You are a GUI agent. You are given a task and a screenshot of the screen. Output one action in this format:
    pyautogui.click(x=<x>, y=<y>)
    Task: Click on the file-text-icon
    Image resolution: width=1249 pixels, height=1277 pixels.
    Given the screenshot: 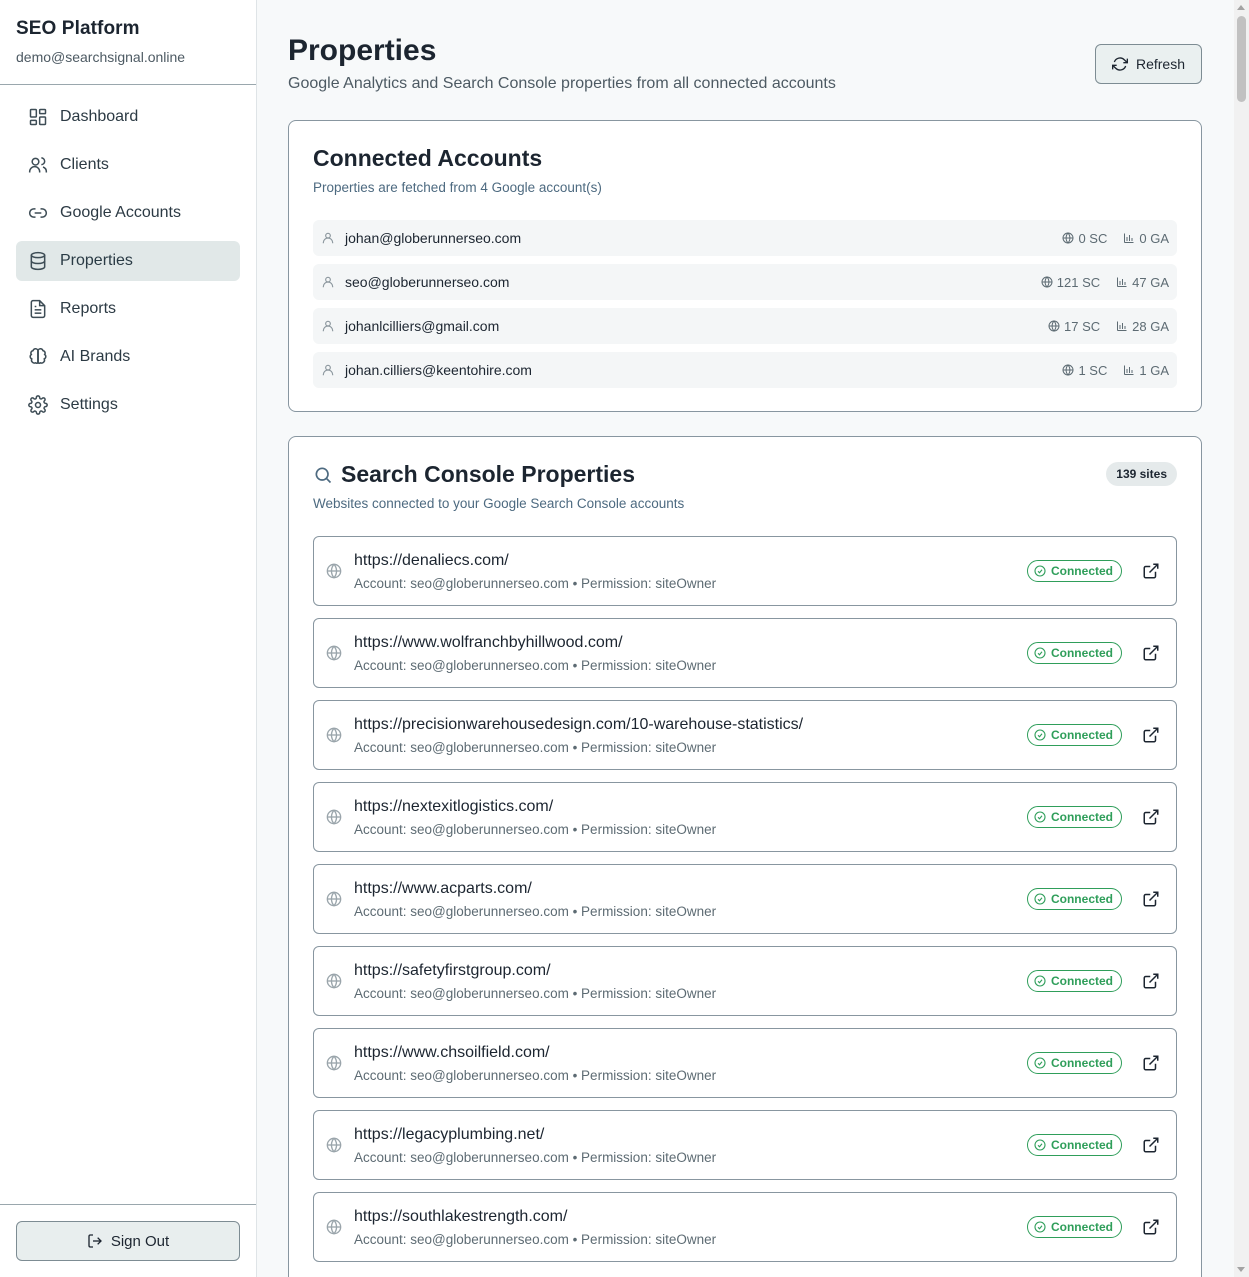 What is the action you would take?
    pyautogui.click(x=38, y=309)
    